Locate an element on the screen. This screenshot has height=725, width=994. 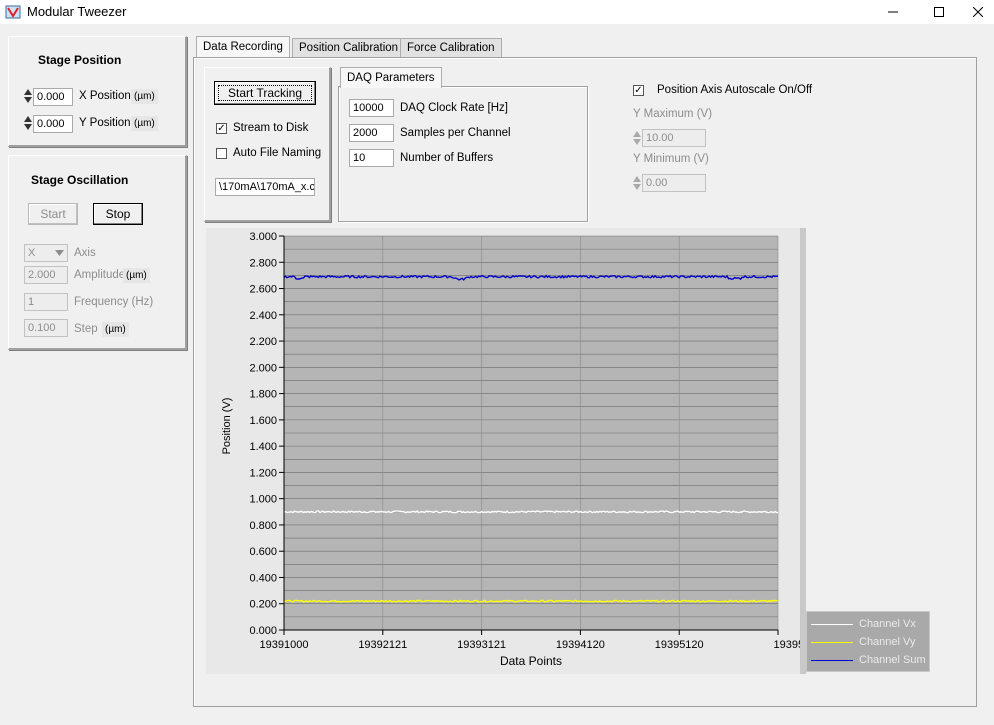
legend-item: Channel Vy is located at coordinates (868, 642).